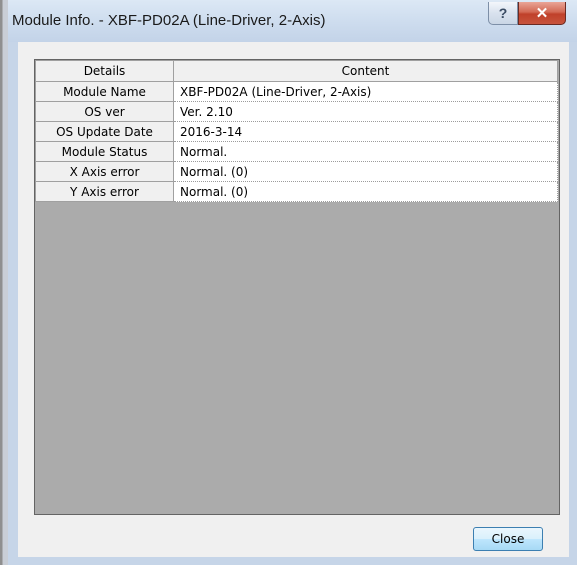  Describe the element at coordinates (365, 91) in the screenshot. I see `row-value: XBF-PD02A (Line-Driver, 2-Axis)` at that location.